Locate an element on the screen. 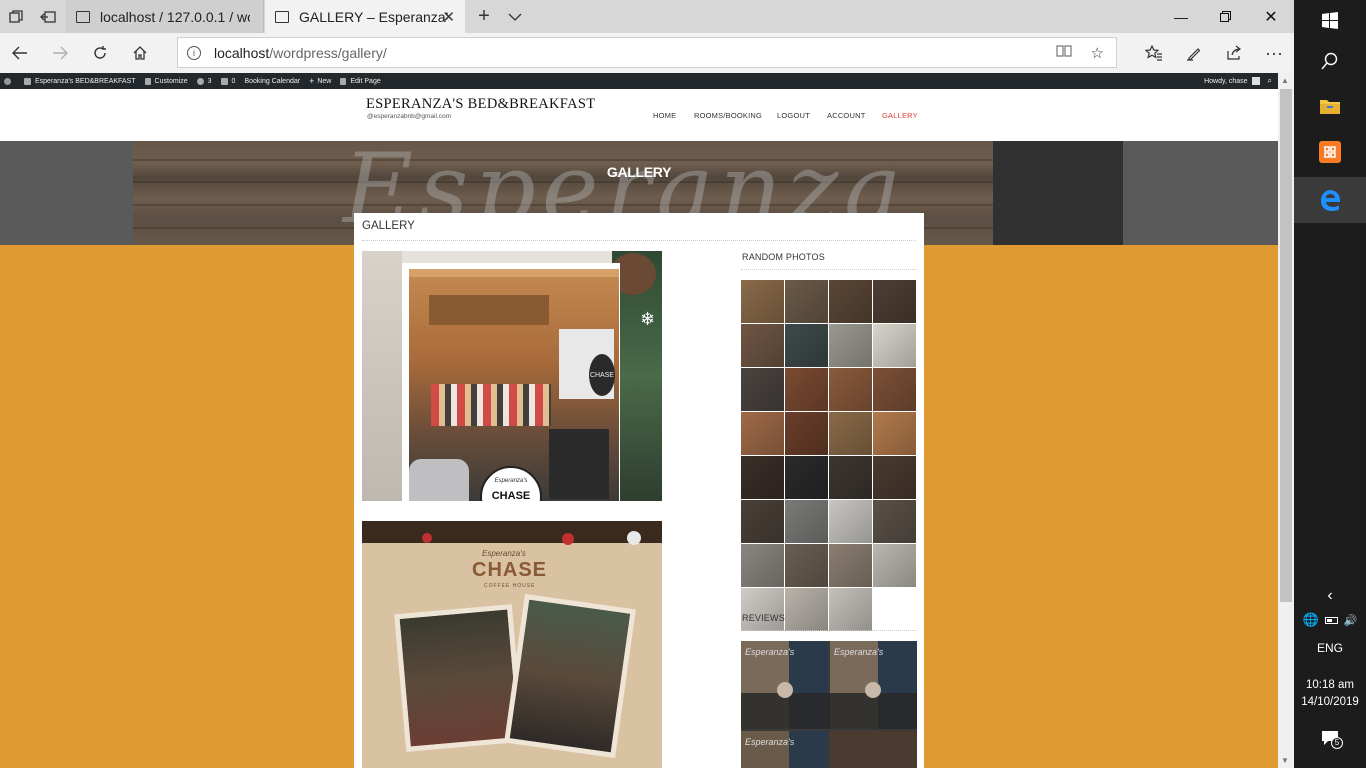 The width and height of the screenshot is (1366, 768). scroll-up-icon: ▲ is located at coordinates (1285, 80).